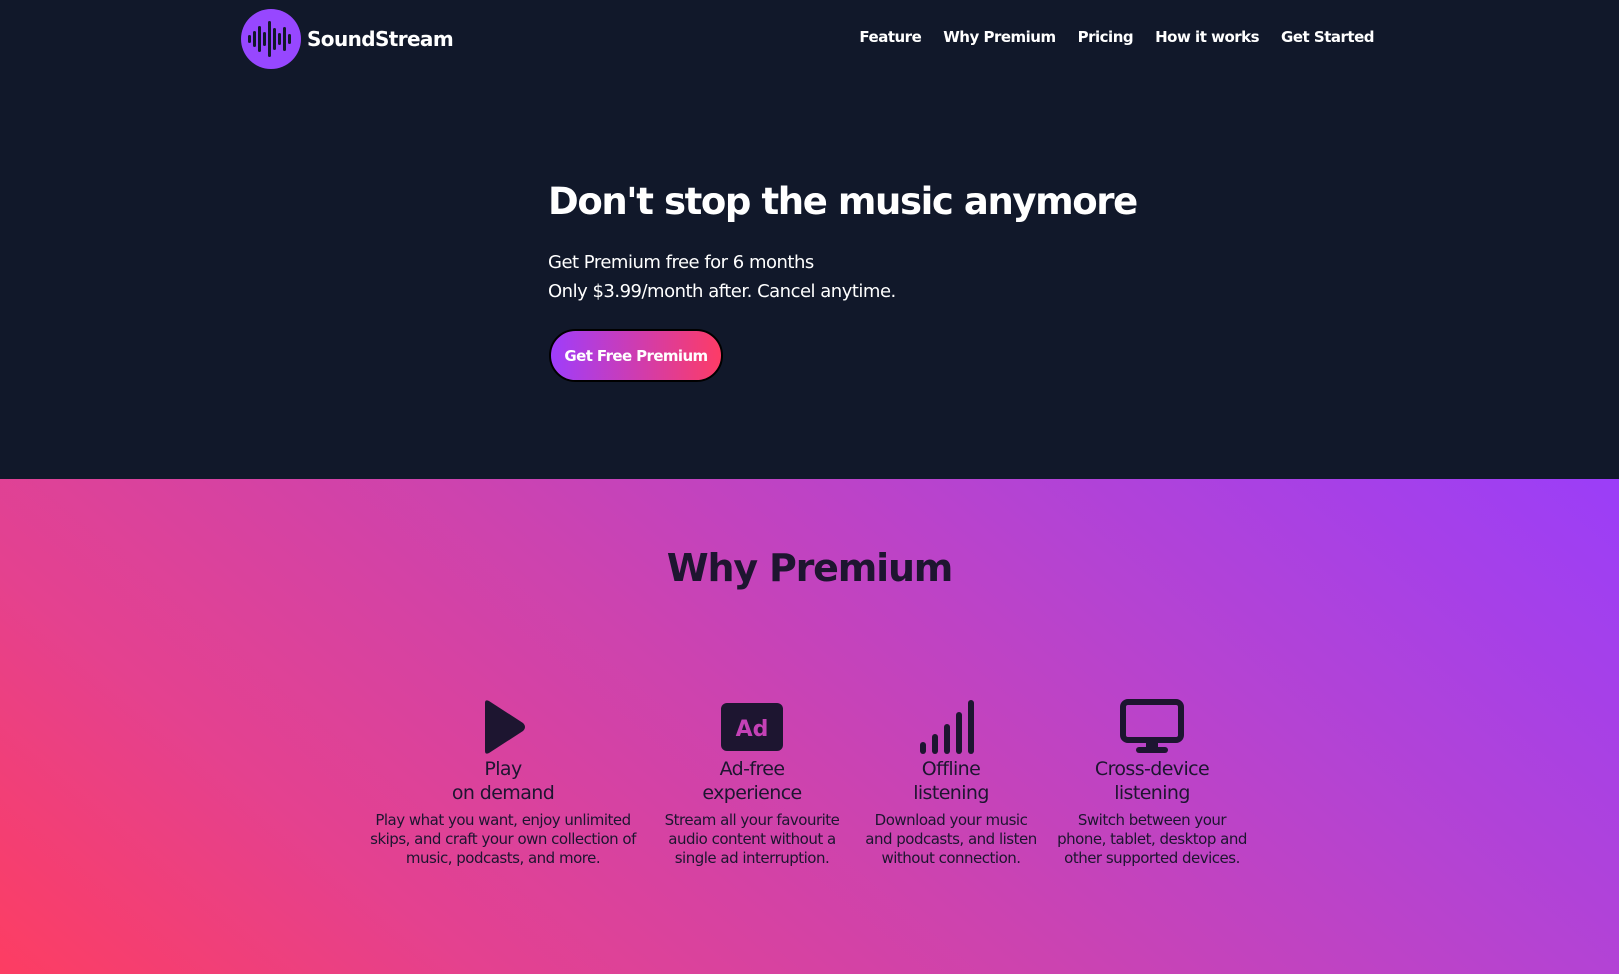  Describe the element at coordinates (505, 727) in the screenshot. I see `play-icon` at that location.